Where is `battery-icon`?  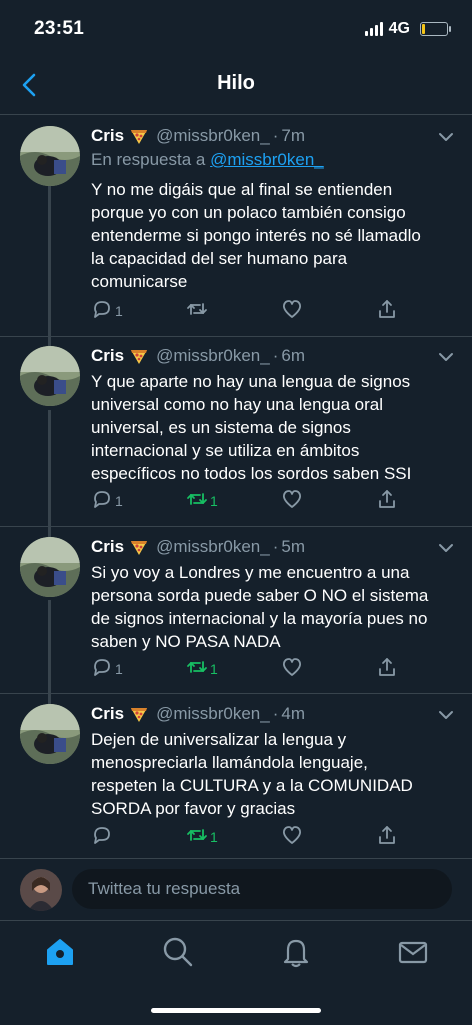
battery-icon is located at coordinates (435, 29).